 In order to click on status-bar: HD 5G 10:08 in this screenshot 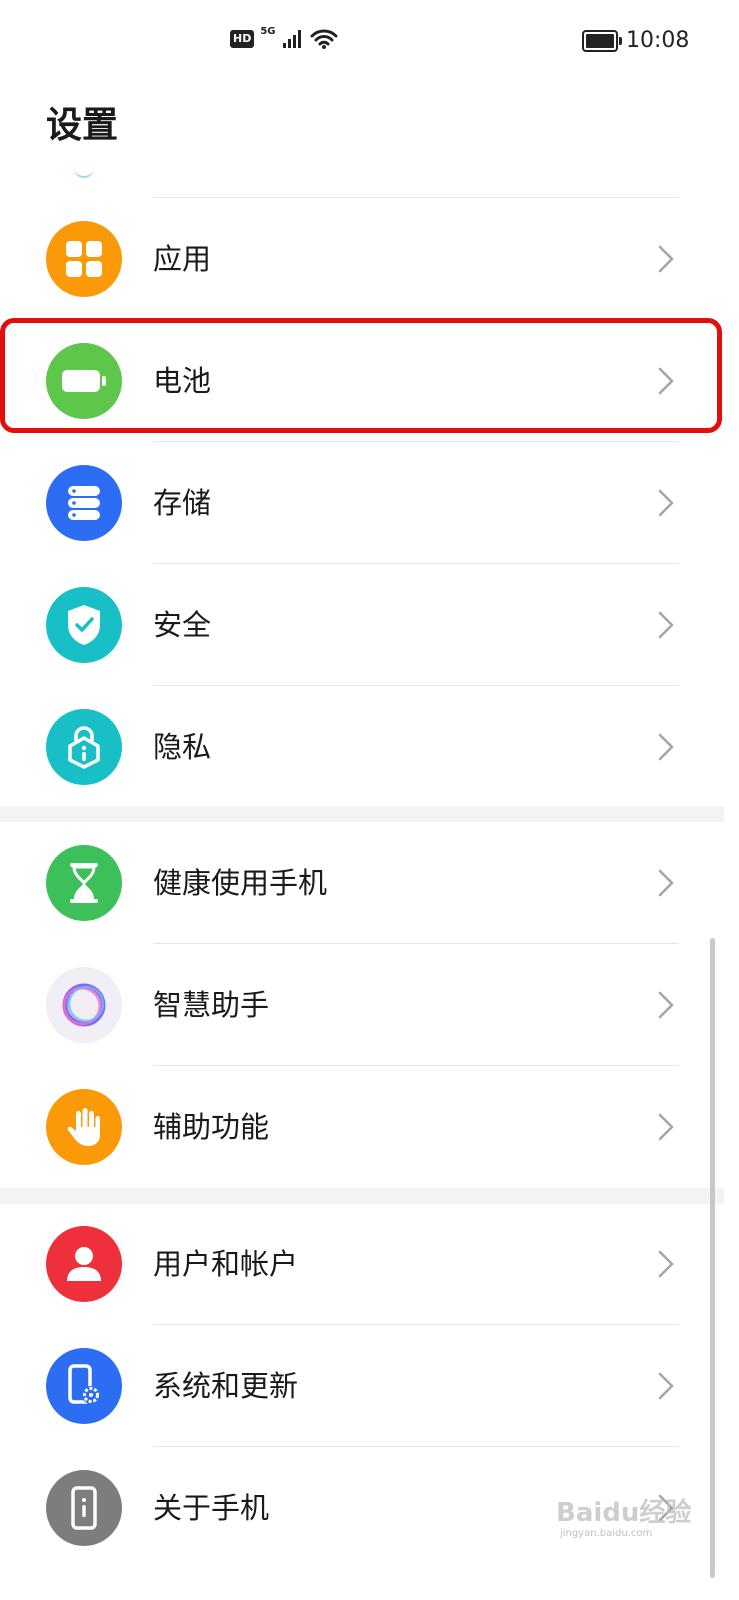, I will do `click(369, 40)`.